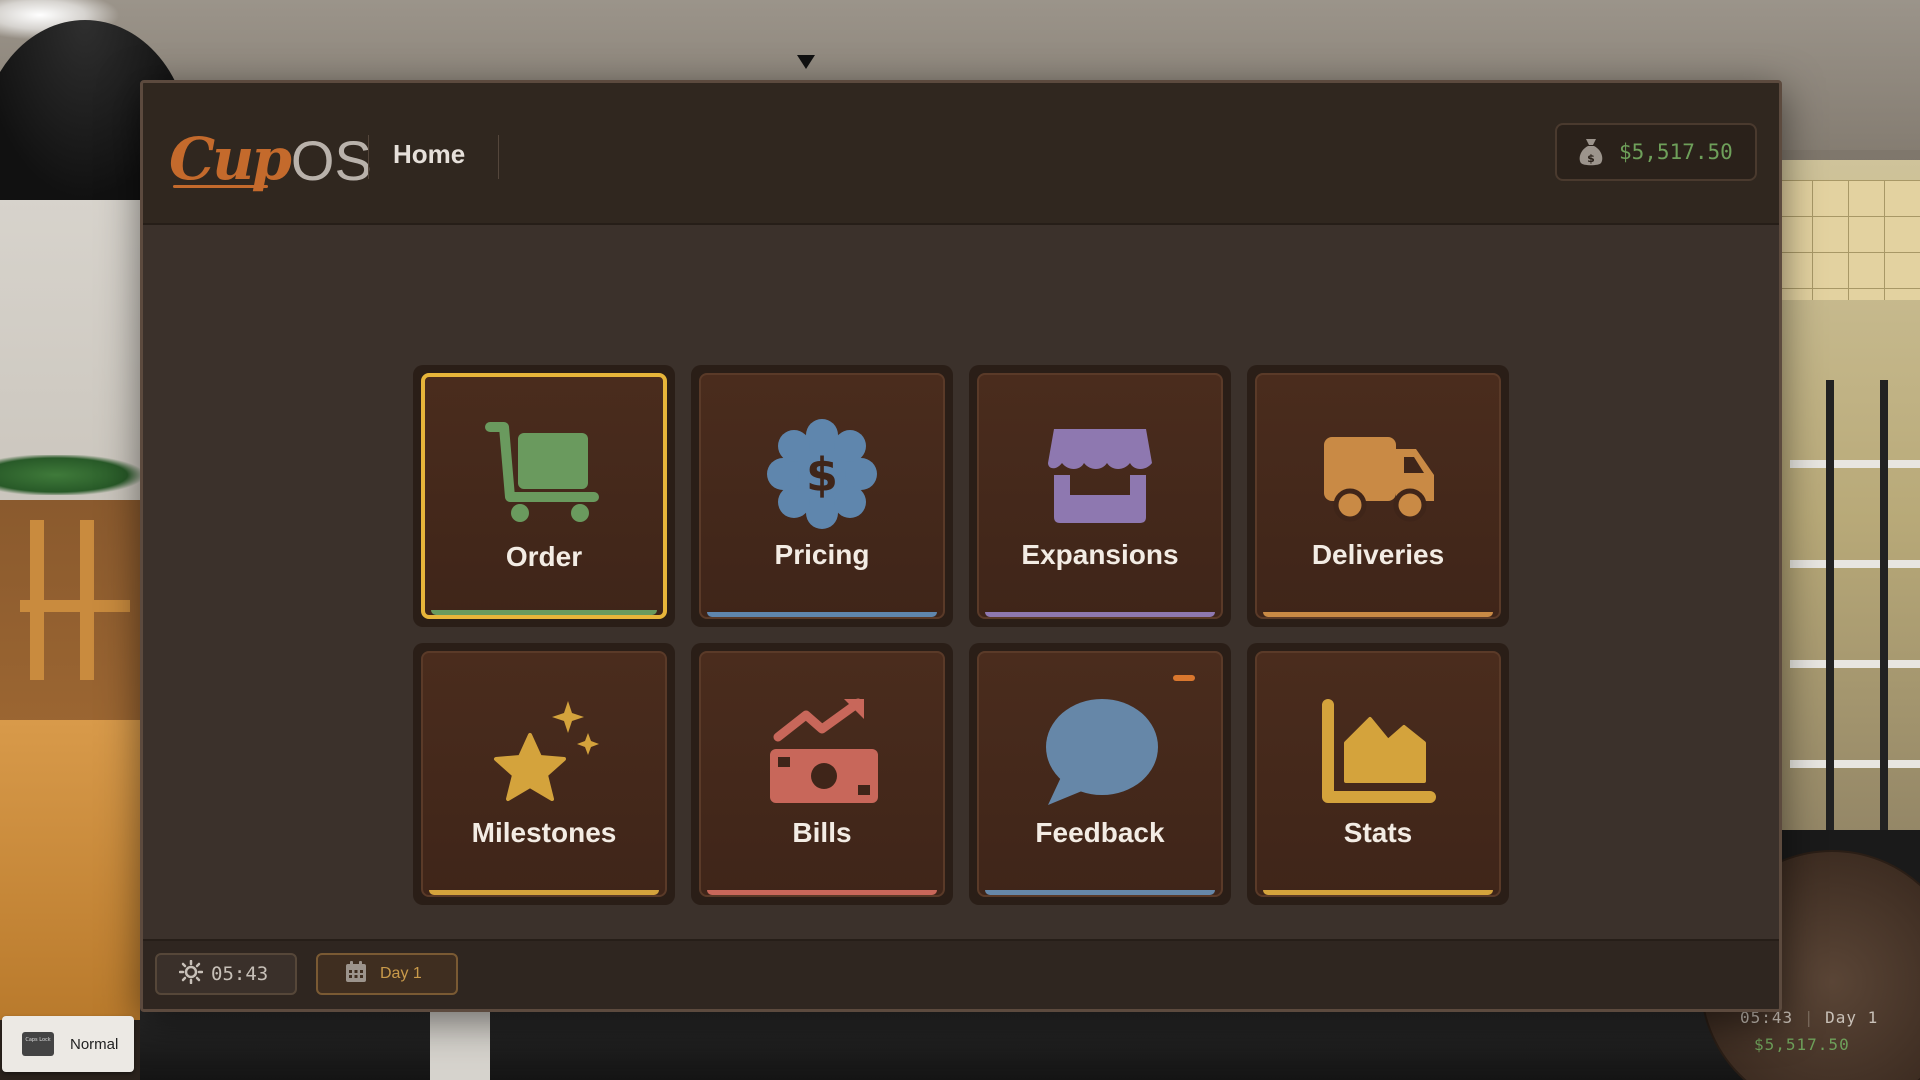 The width and height of the screenshot is (1920, 1080). What do you see at coordinates (1100, 474) in the screenshot?
I see `storefront-icon` at bounding box center [1100, 474].